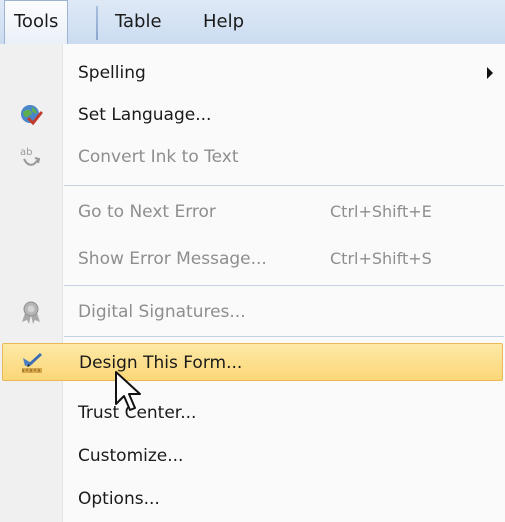 The image size is (505, 522). I want to click on menu-help: Help, so click(223, 22).